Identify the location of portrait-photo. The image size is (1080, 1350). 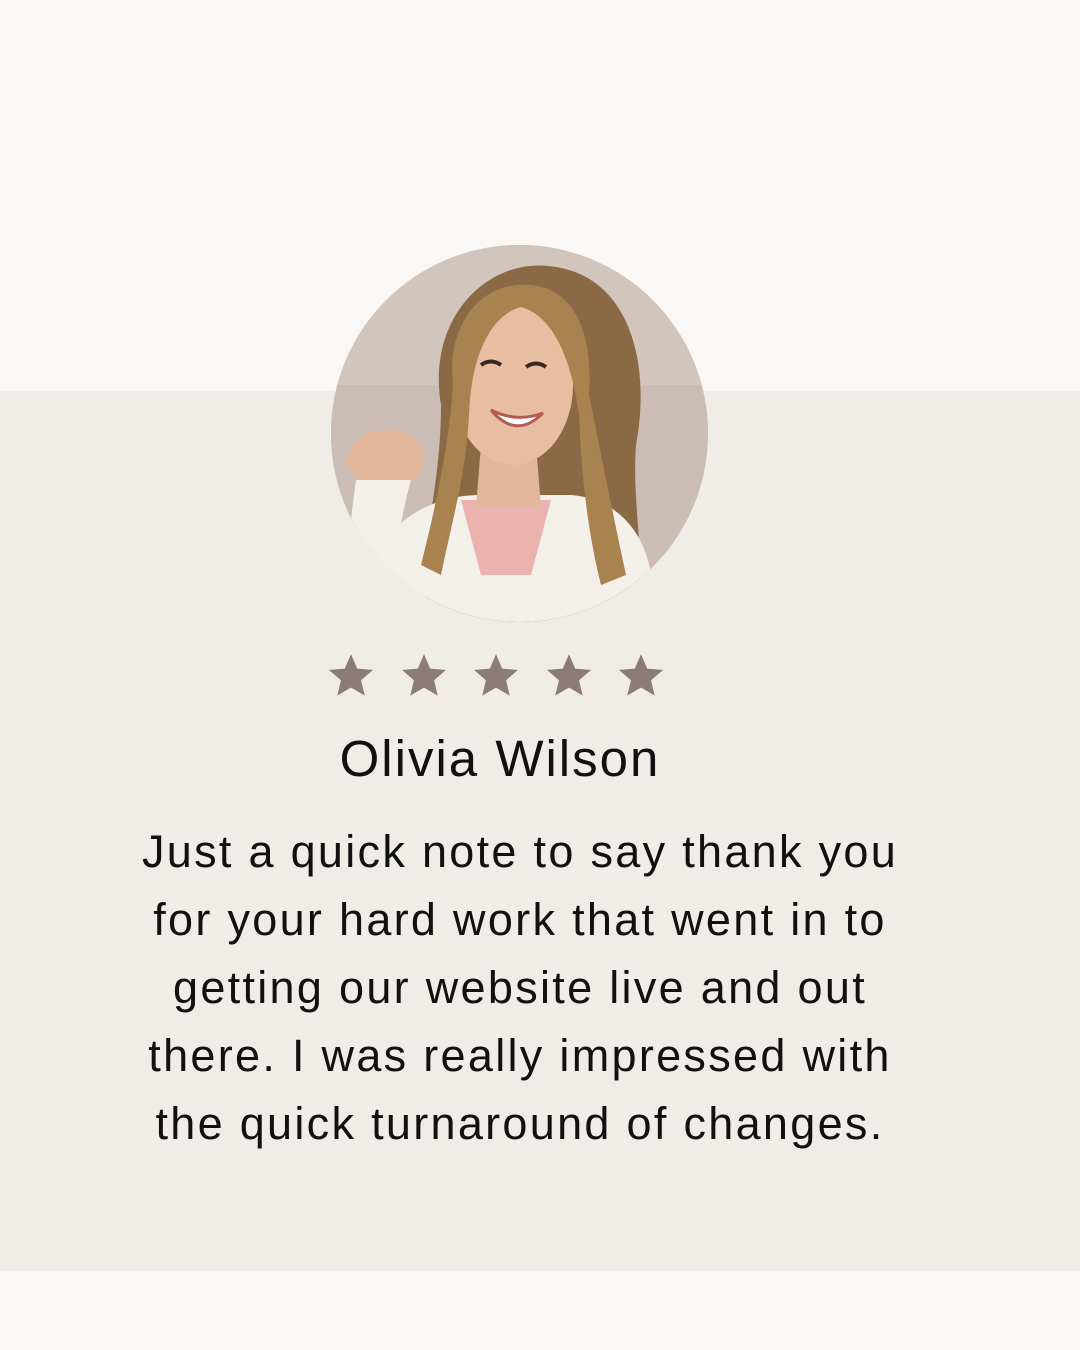
(519, 433).